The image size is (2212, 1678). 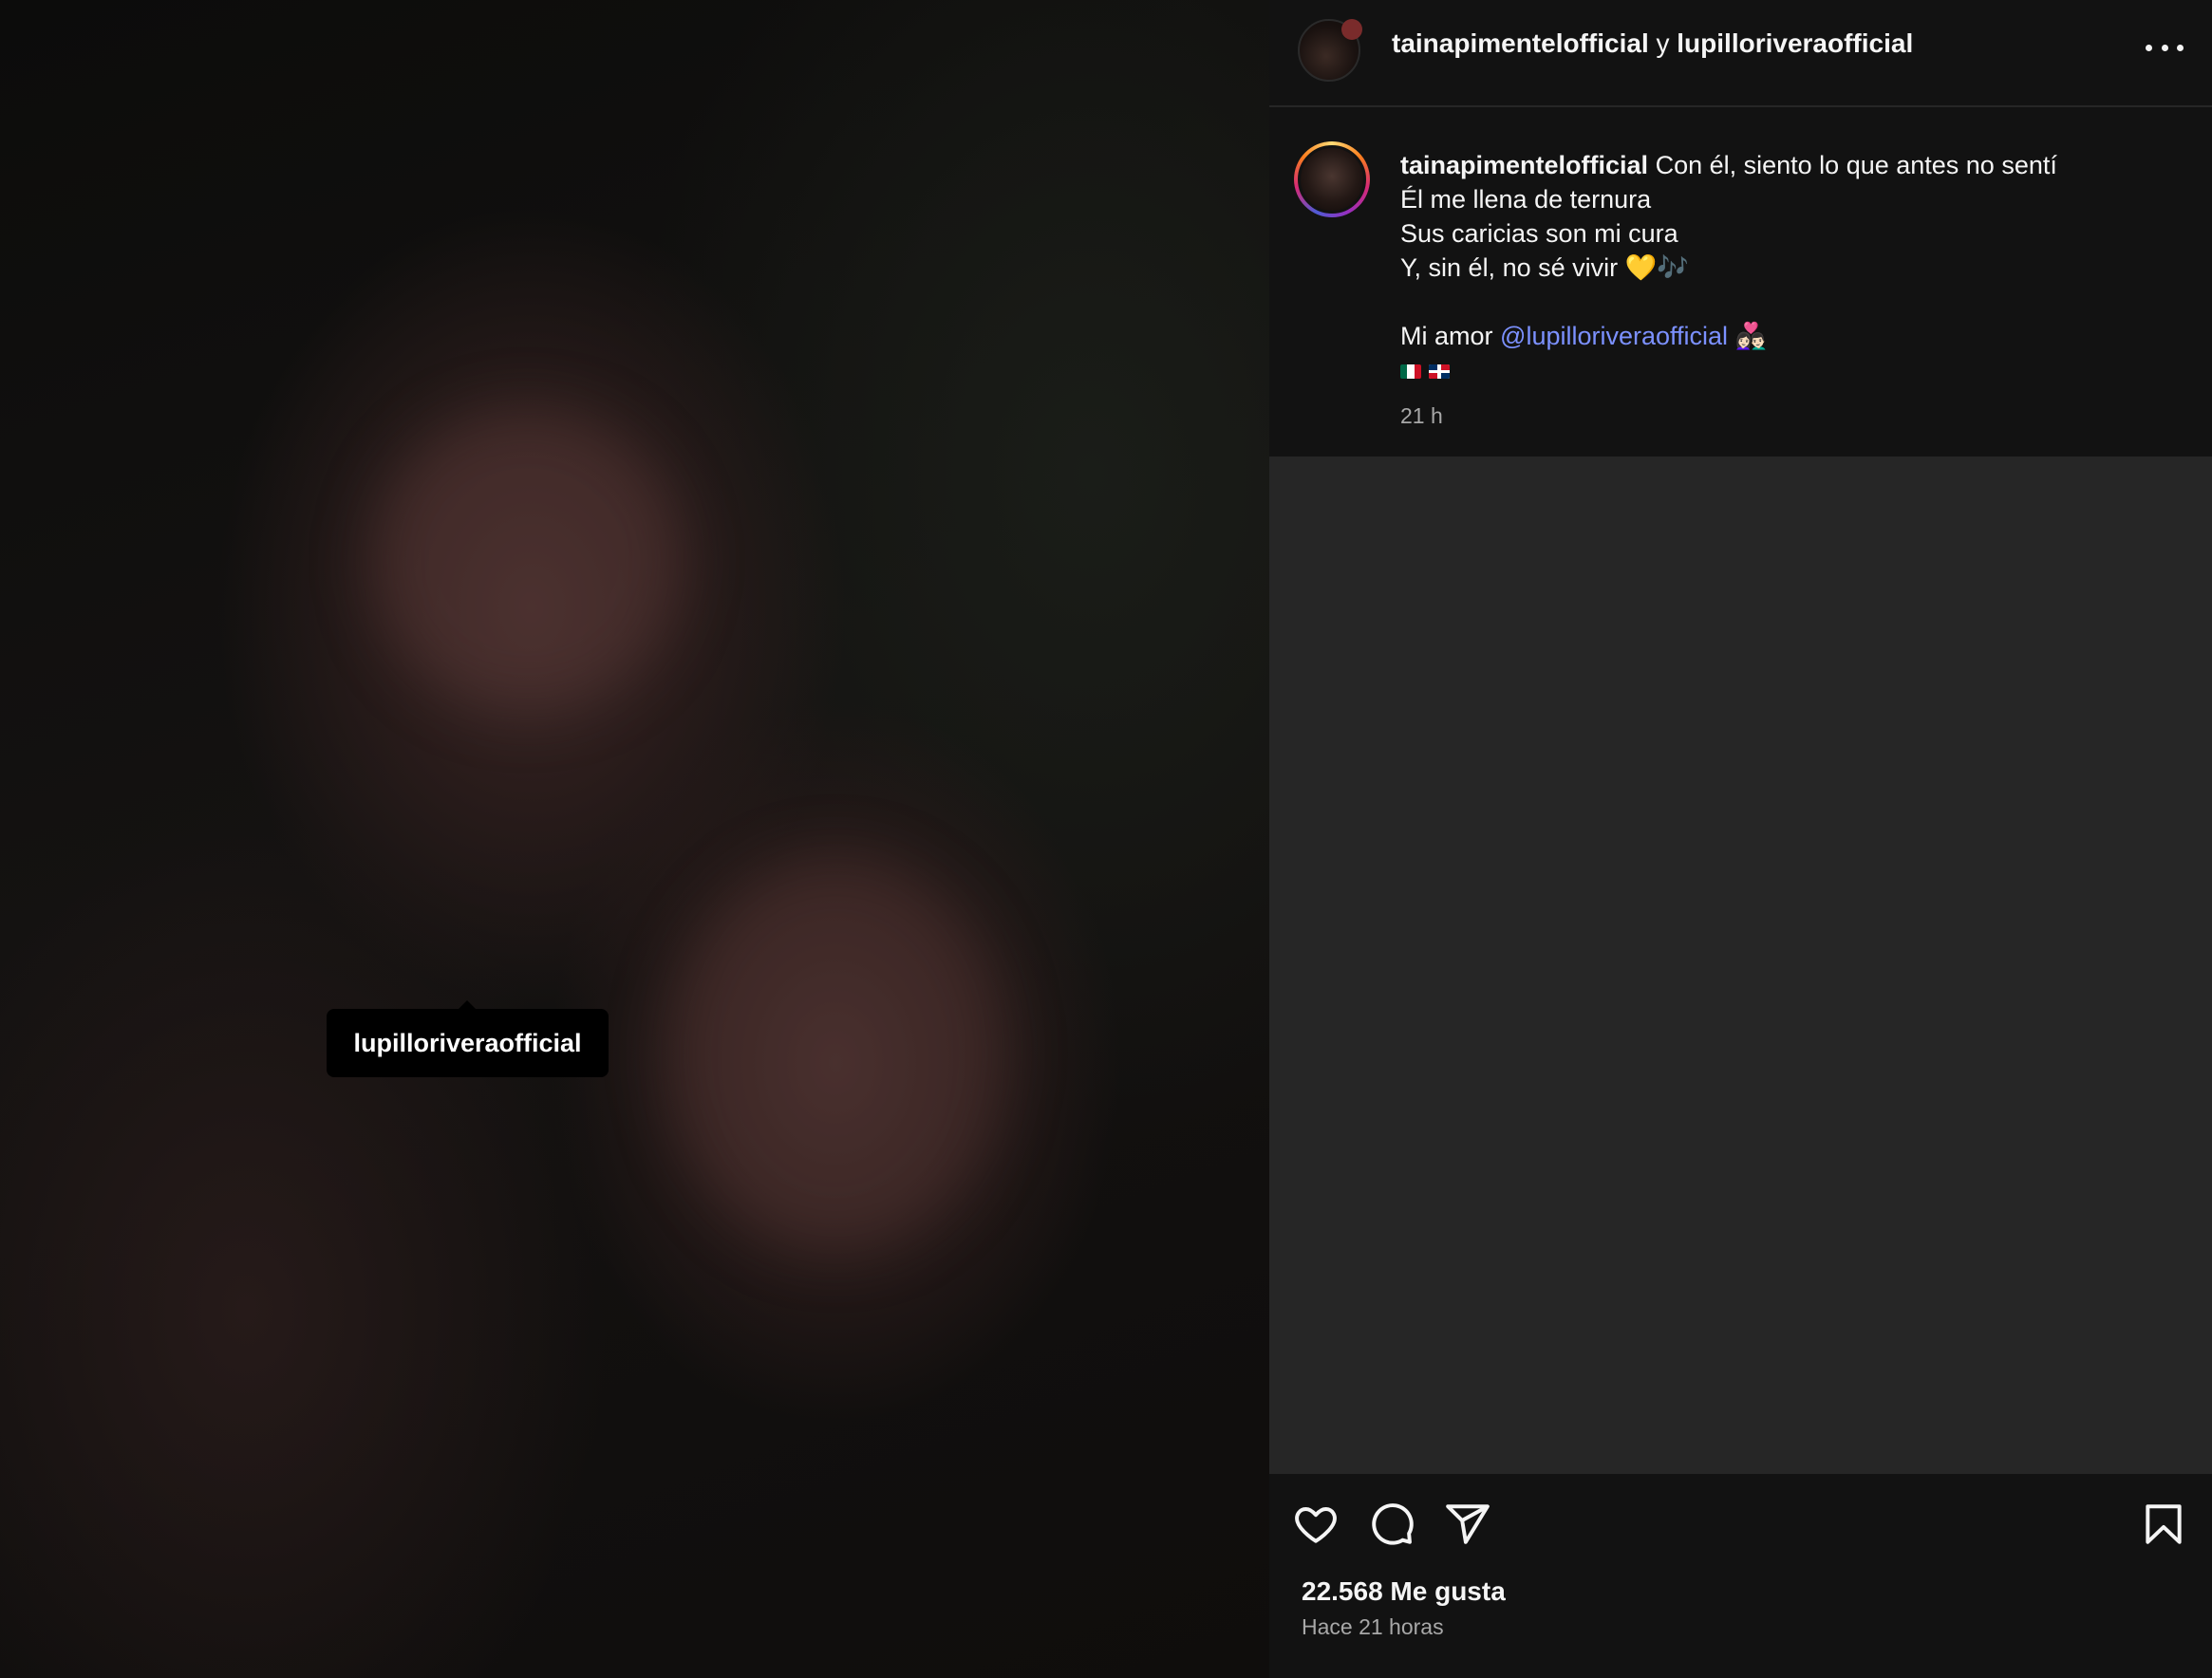 I want to click on couple-emoji: 👩🏻‍❤️‍👨🏻, so click(x=1751, y=336).